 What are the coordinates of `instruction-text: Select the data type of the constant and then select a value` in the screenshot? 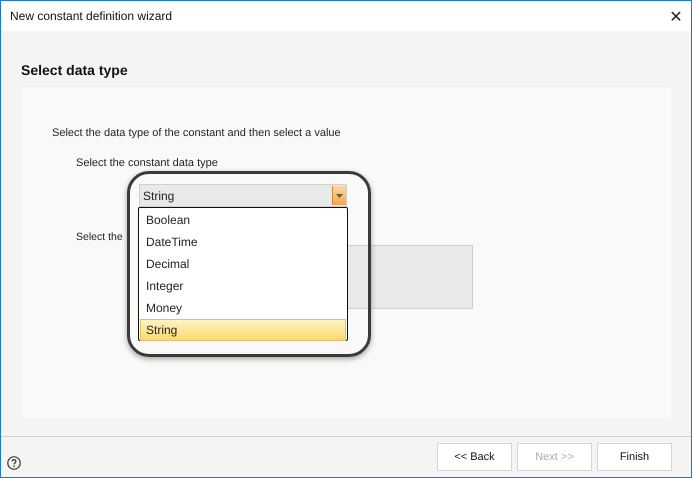 It's located at (197, 133).